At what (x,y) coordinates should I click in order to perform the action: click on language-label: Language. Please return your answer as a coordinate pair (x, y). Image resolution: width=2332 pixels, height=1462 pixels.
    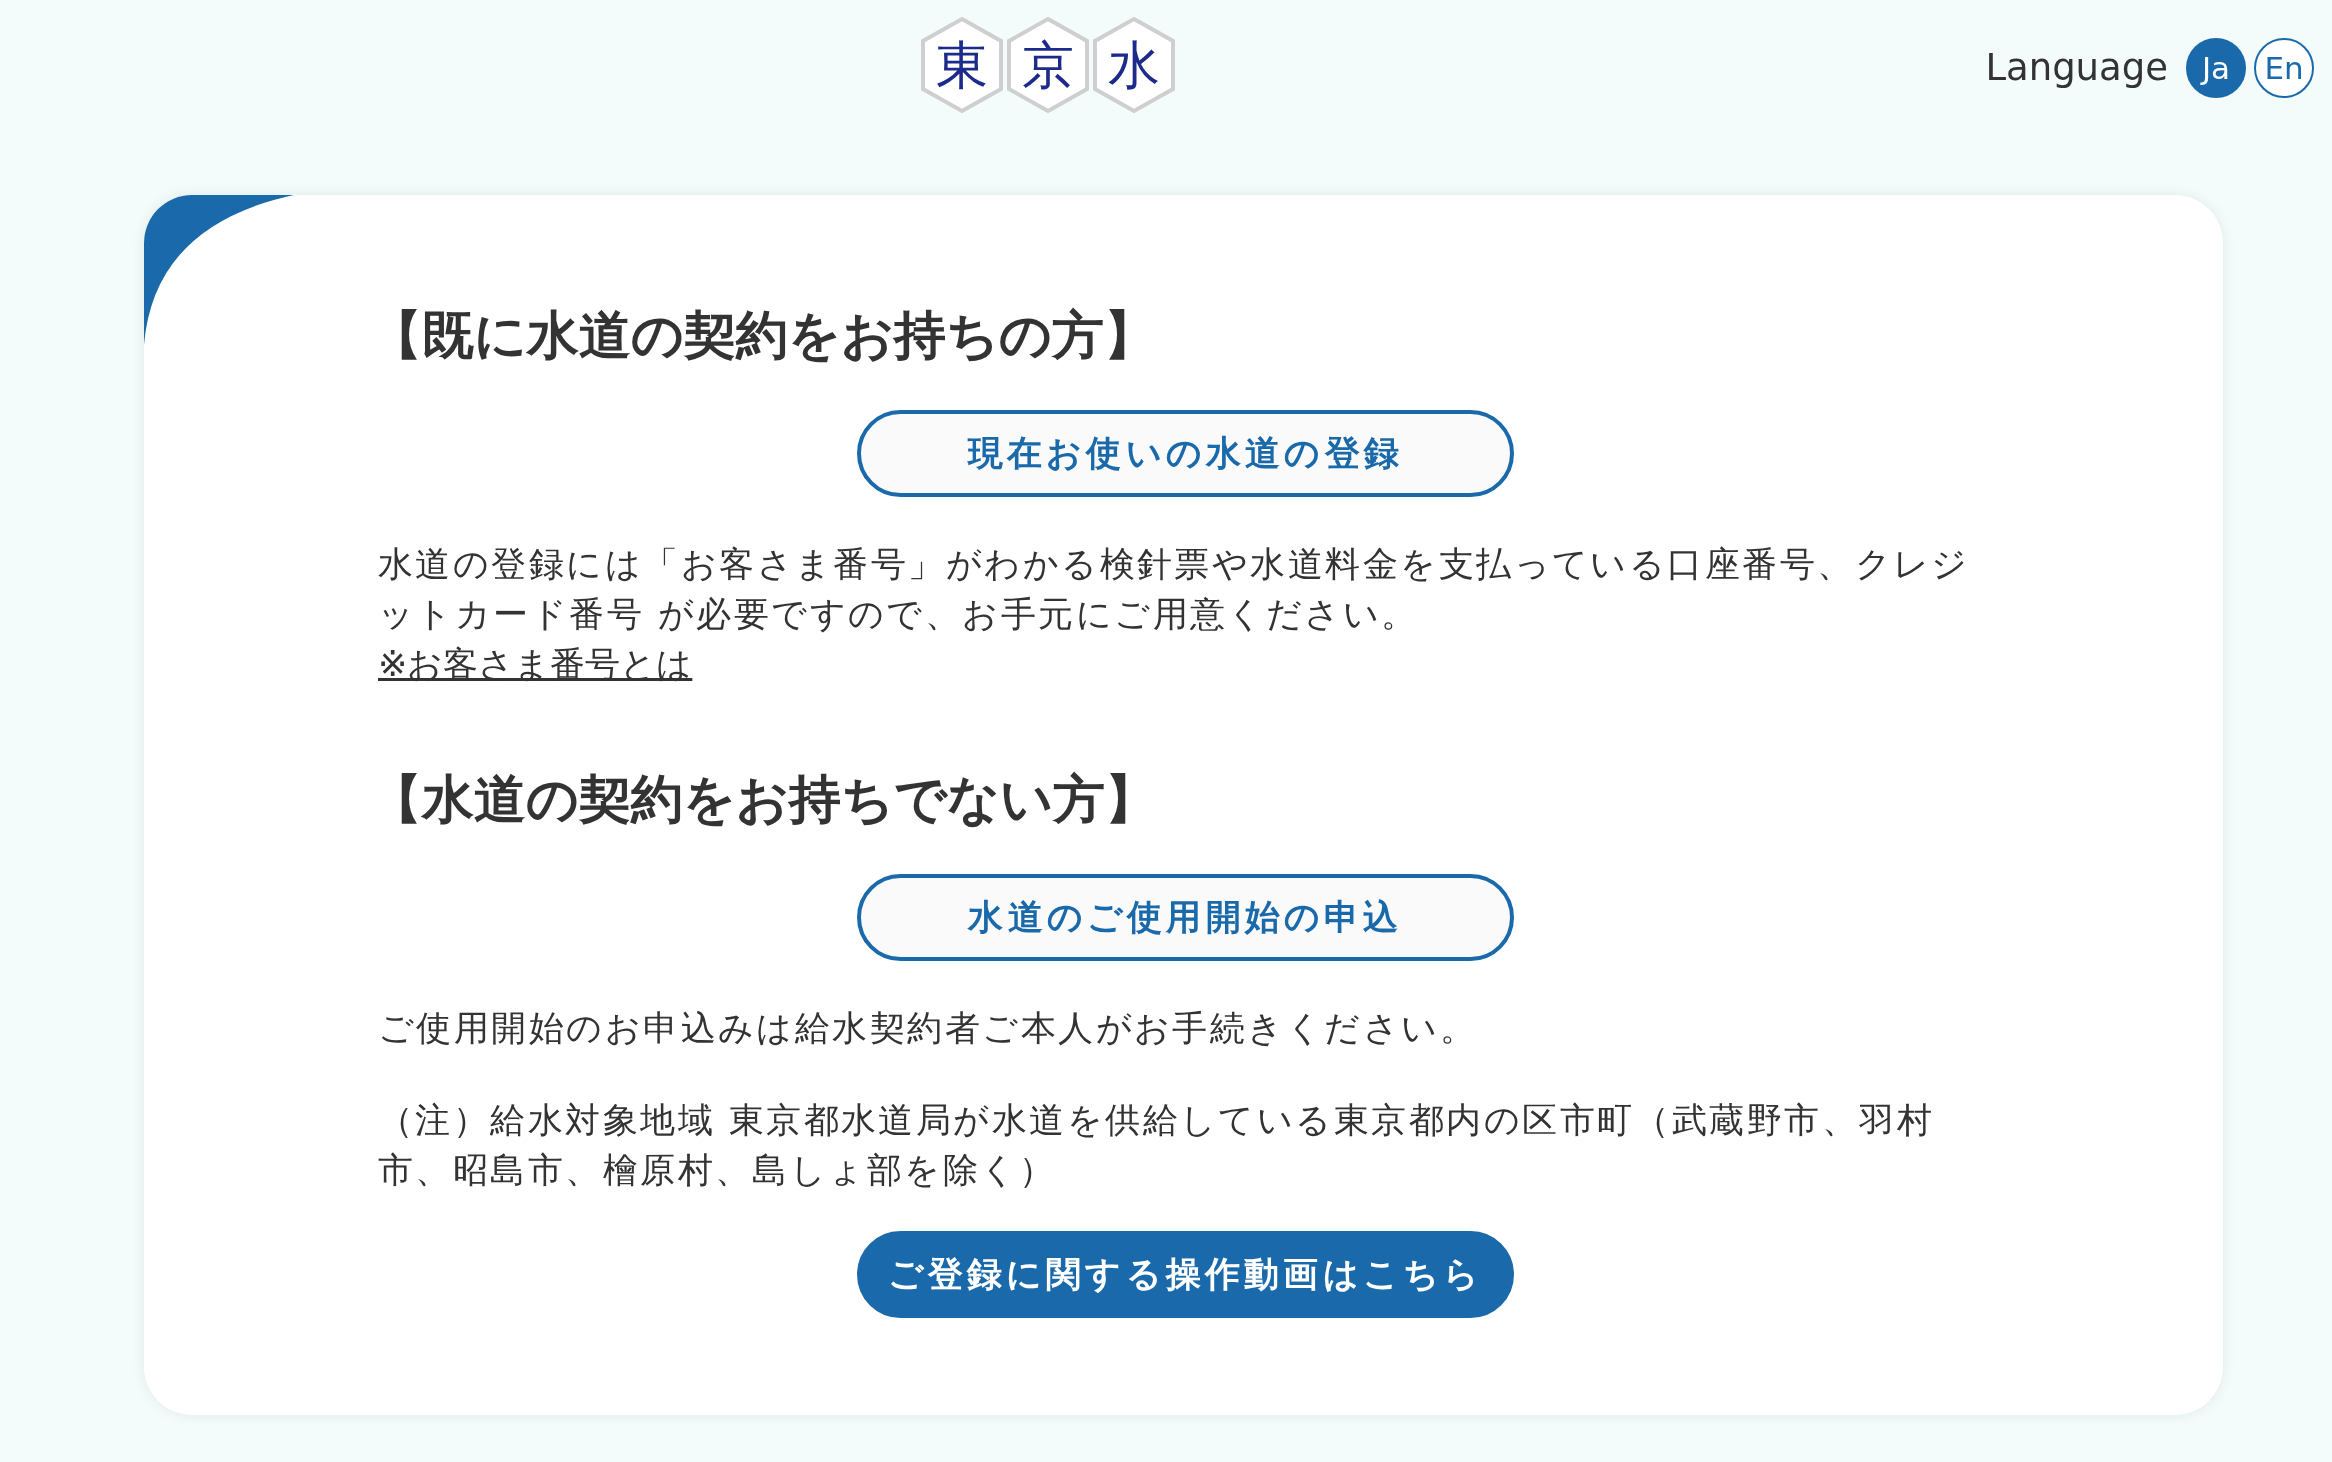
    Looking at the image, I should click on (2076, 68).